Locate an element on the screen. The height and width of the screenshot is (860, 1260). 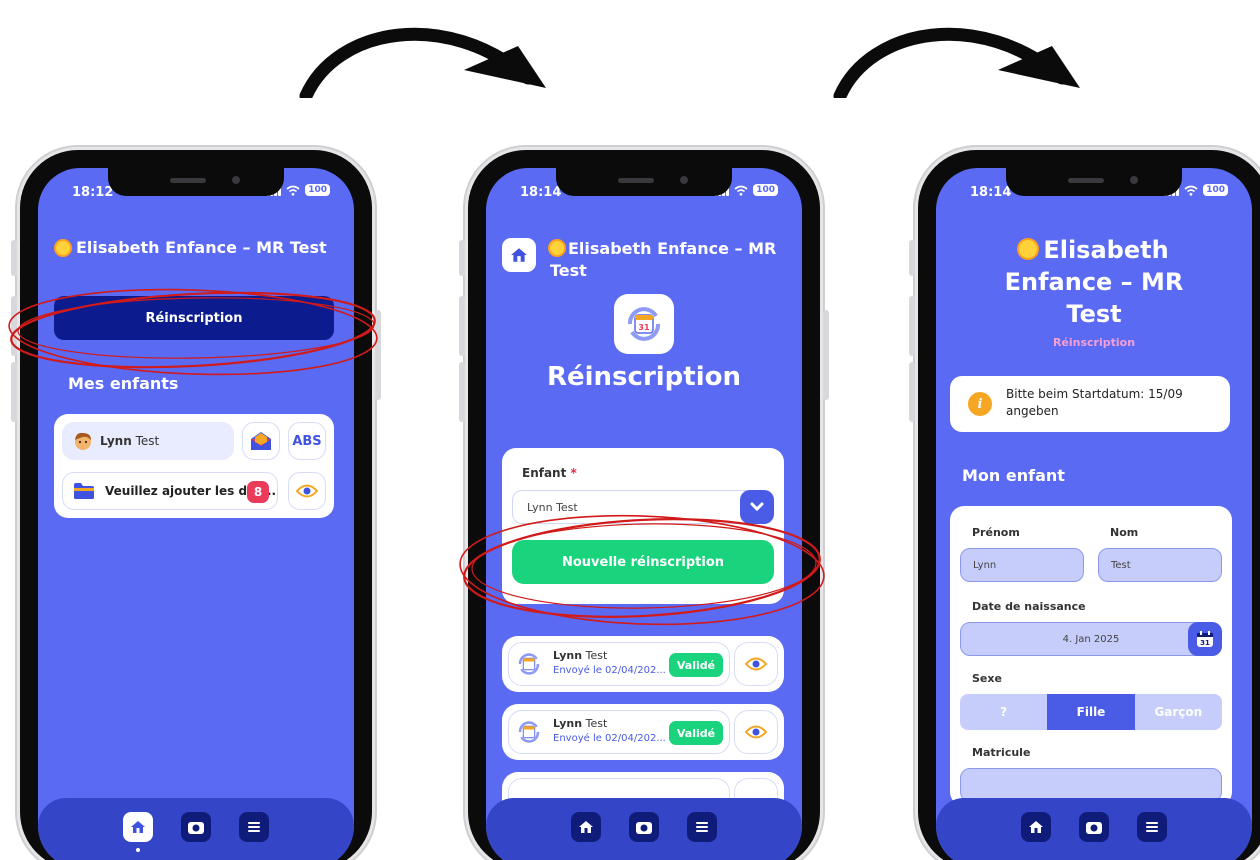
child-profile-button: Lynn Test is located at coordinates (148, 441).